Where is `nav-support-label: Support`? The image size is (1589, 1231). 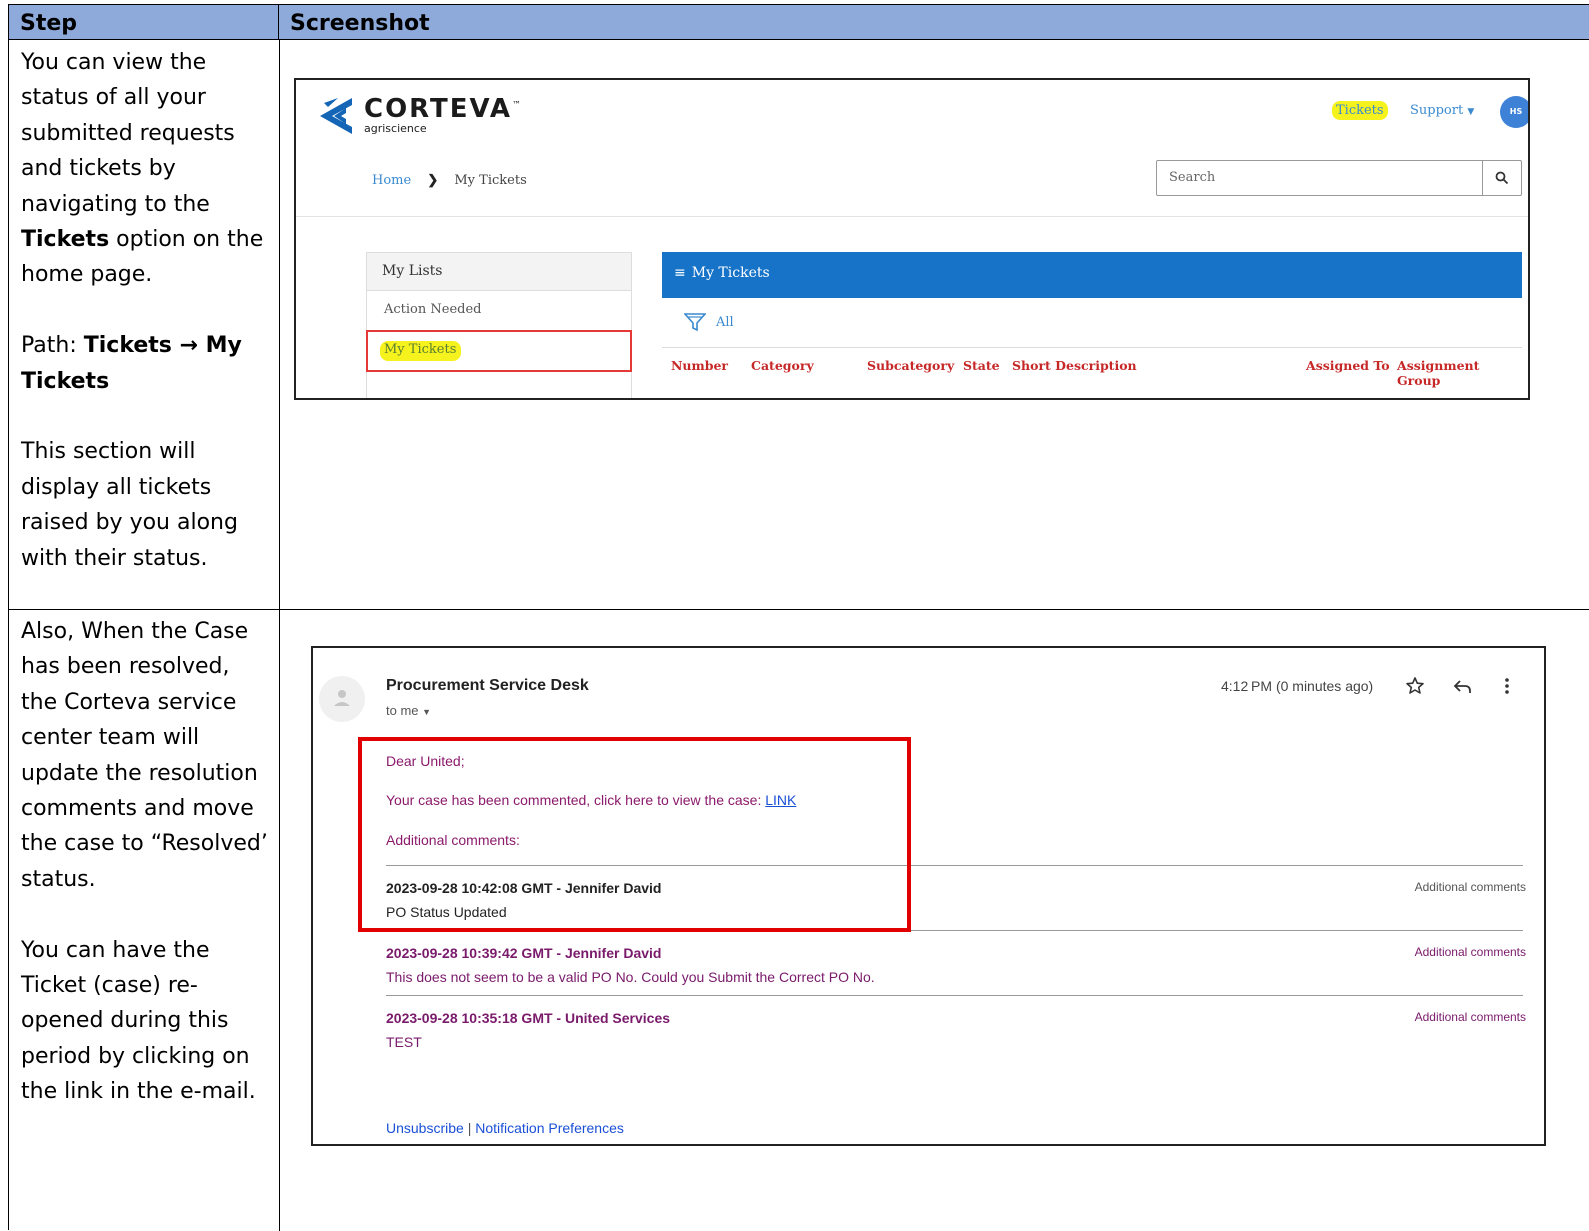 nav-support-label: Support is located at coordinates (1437, 110).